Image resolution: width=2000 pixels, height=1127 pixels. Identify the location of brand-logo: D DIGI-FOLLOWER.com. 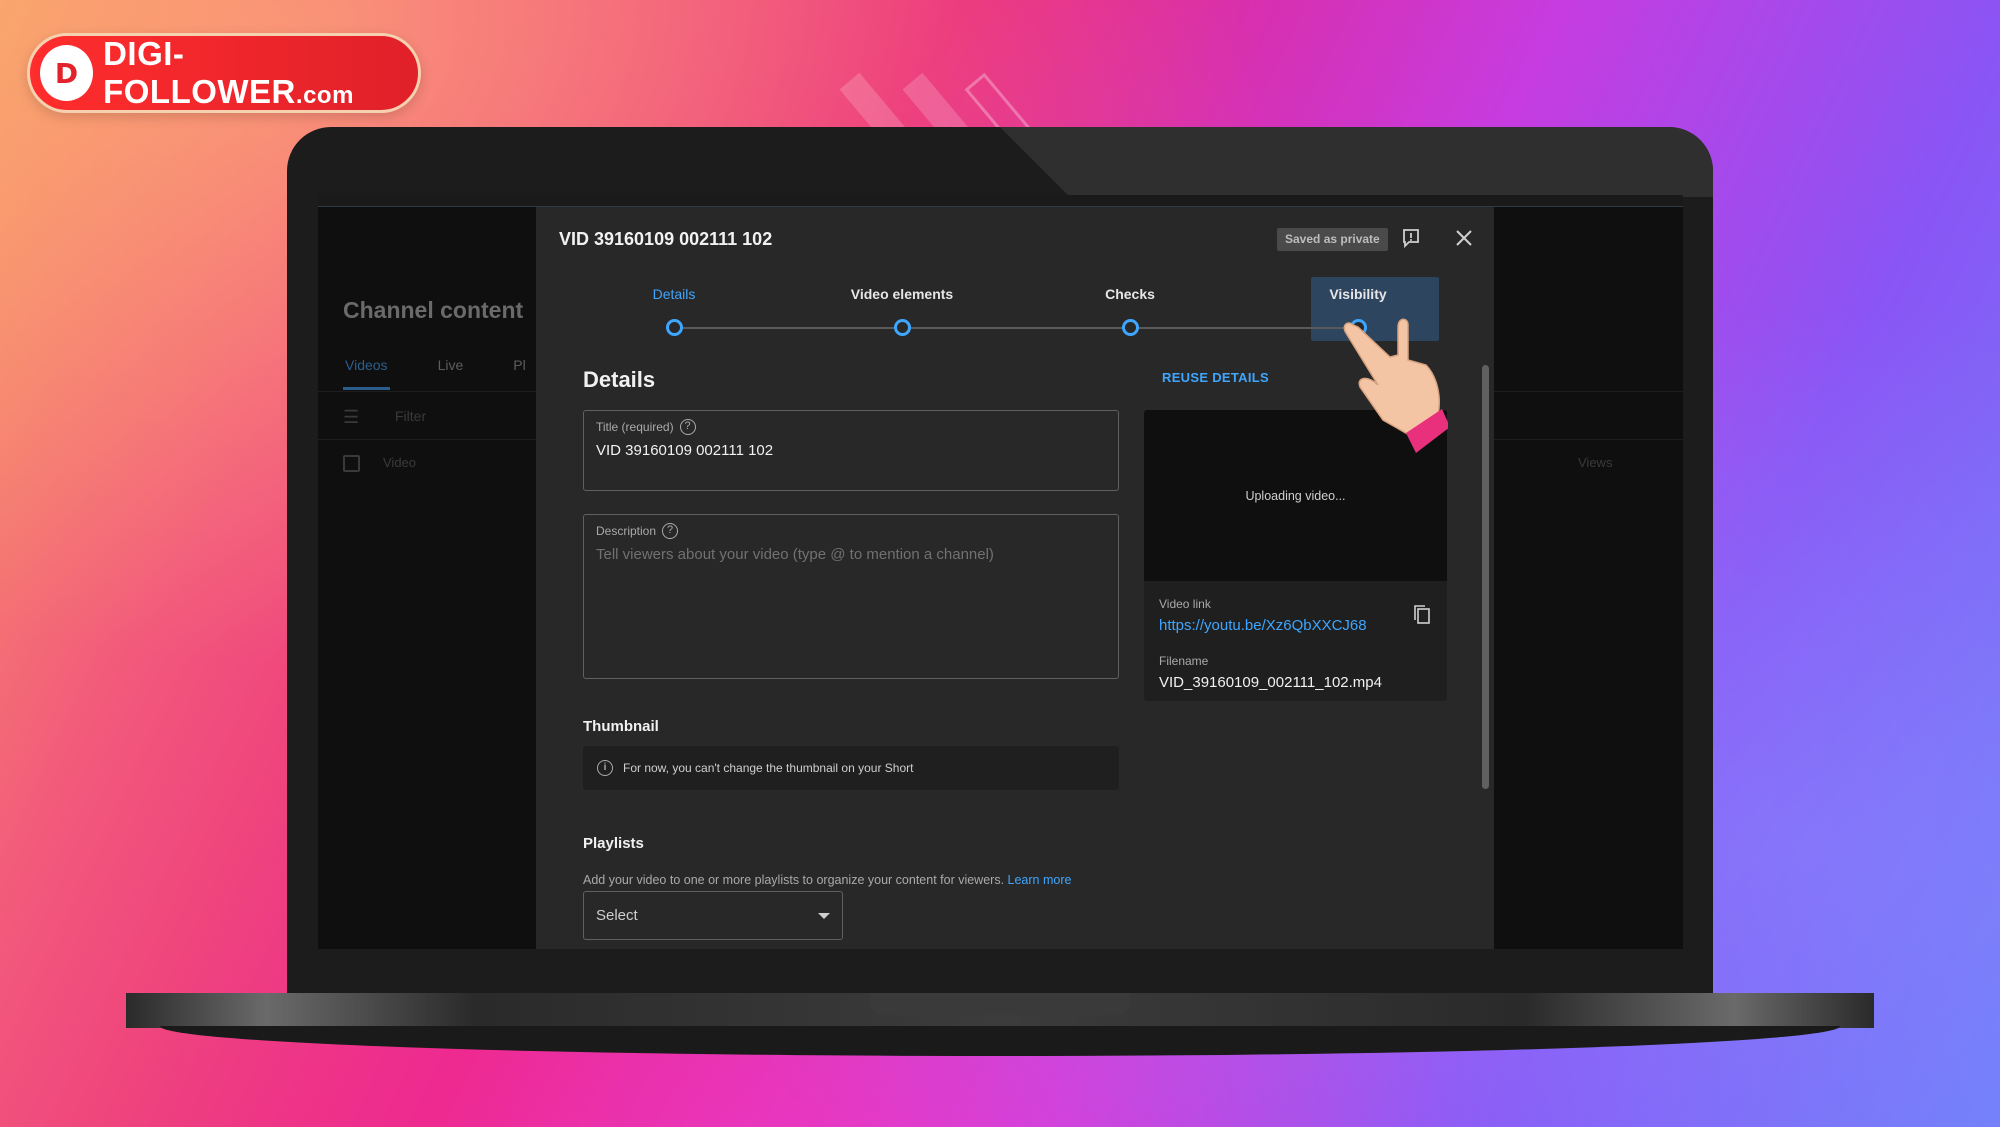
(224, 73).